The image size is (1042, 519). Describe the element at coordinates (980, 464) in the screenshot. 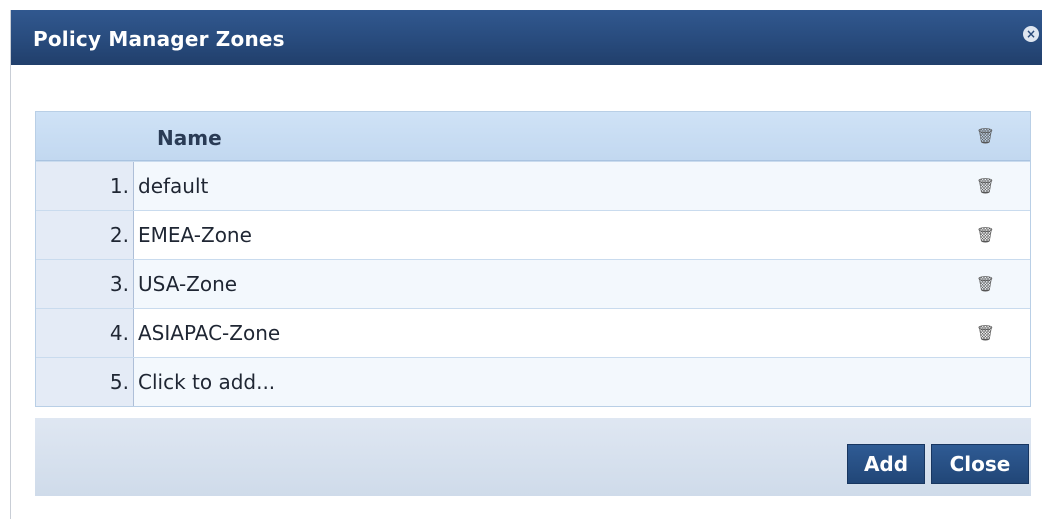

I see `close-button: Close` at that location.